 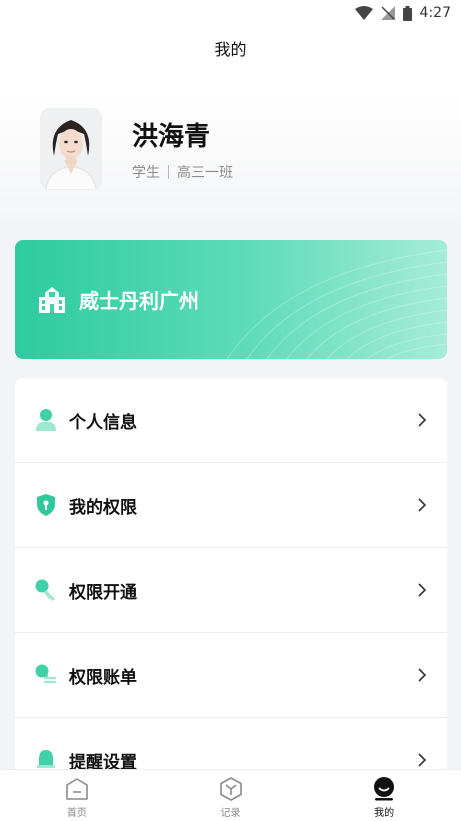 What do you see at coordinates (363, 13) in the screenshot?
I see `wifi-icon` at bounding box center [363, 13].